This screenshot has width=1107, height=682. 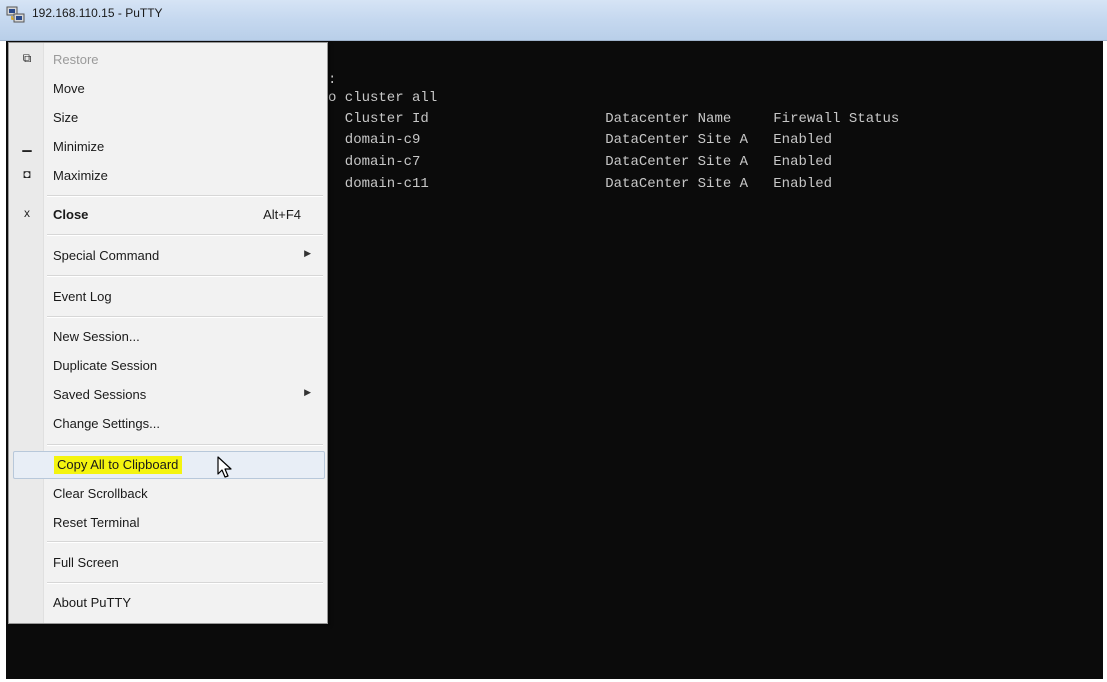 What do you see at coordinates (79, 146) in the screenshot?
I see `menu-item-label: Minimize` at bounding box center [79, 146].